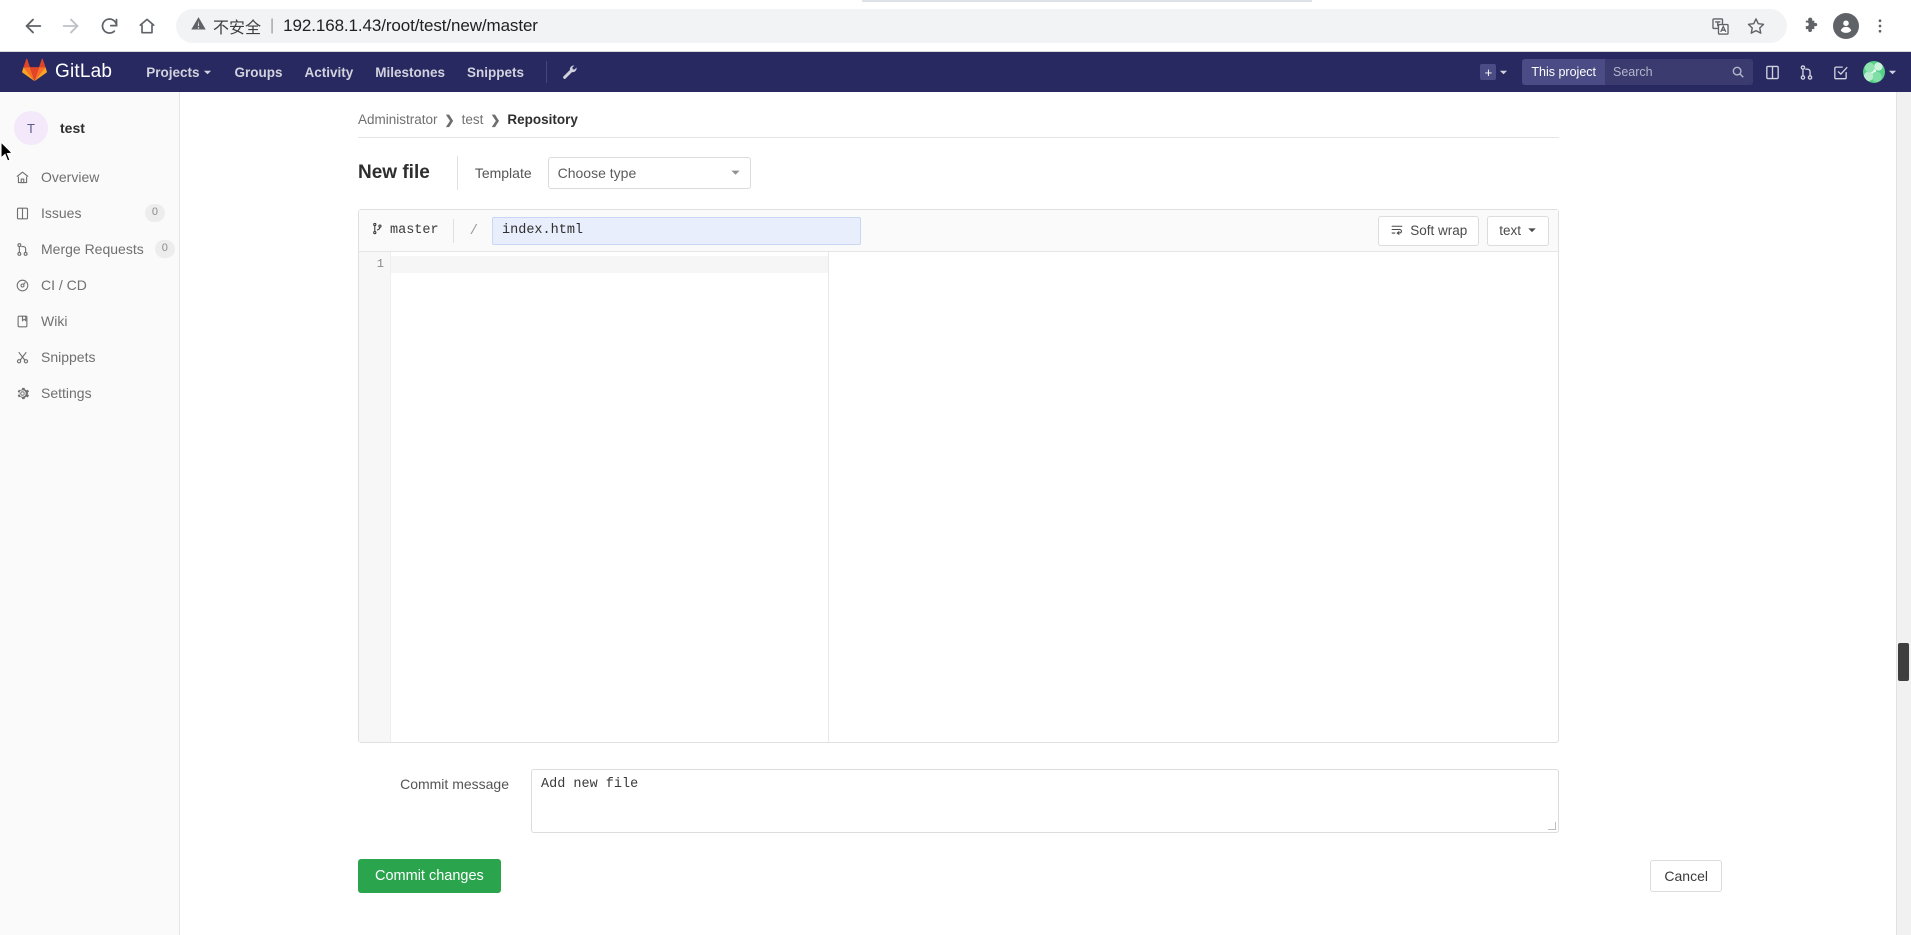 Image resolution: width=1911 pixels, height=935 pixels. I want to click on search-bar: This project Search, so click(1637, 72).